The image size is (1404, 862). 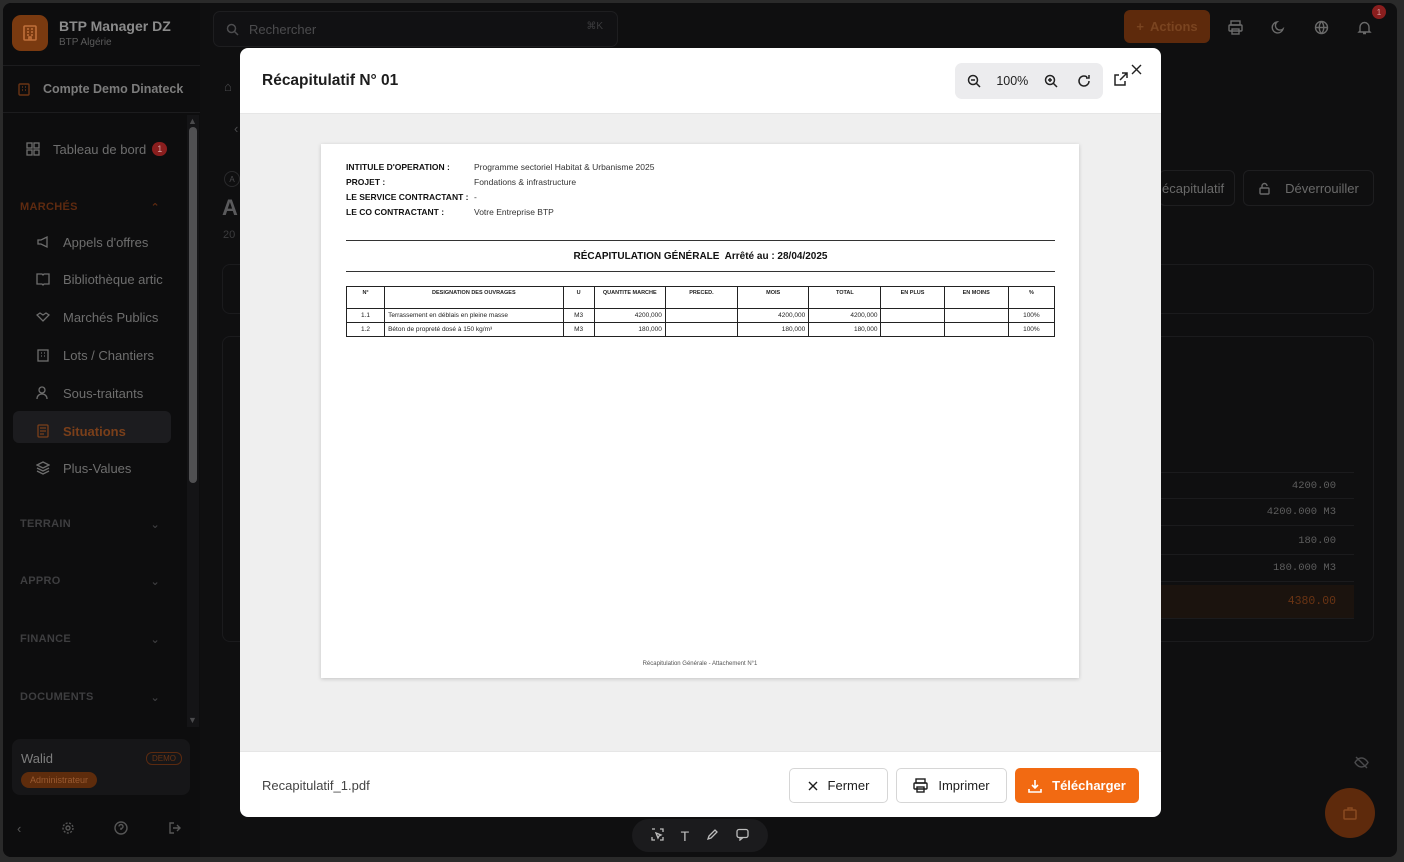 What do you see at coordinates (43, 242) in the screenshot?
I see `megaphone-icon` at bounding box center [43, 242].